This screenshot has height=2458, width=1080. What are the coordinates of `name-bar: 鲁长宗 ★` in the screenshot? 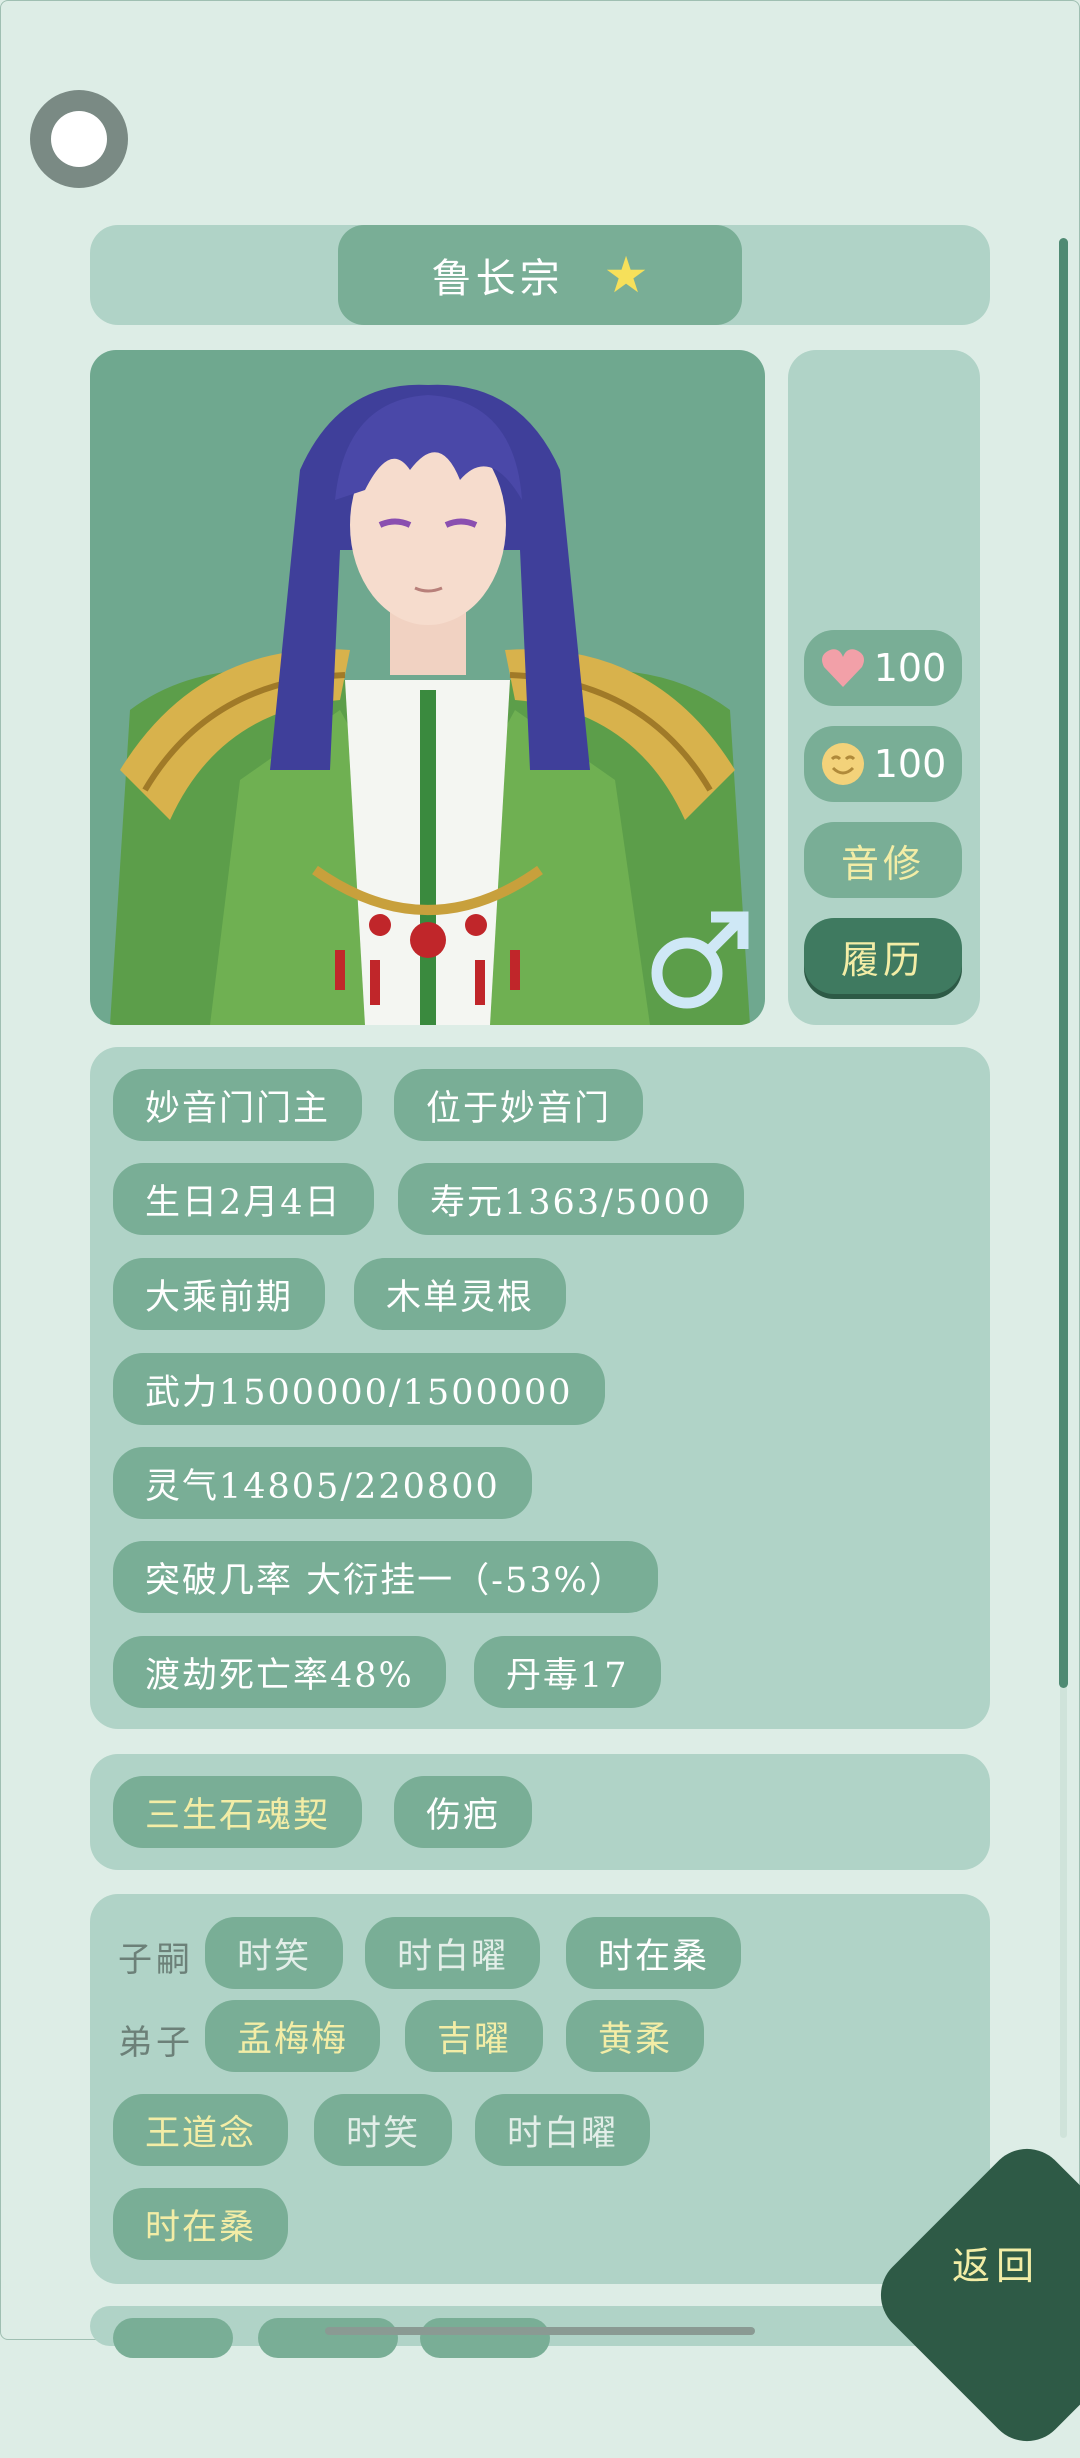 It's located at (540, 275).